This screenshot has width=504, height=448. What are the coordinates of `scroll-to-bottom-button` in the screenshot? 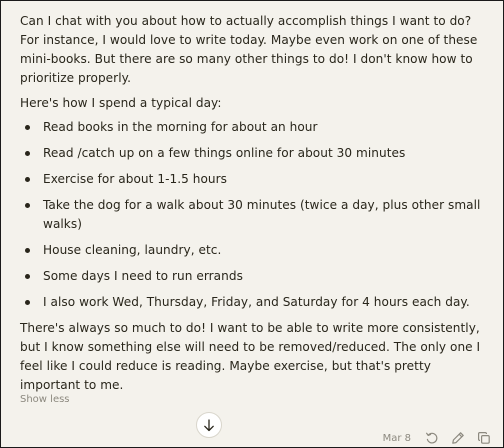 It's located at (209, 425).